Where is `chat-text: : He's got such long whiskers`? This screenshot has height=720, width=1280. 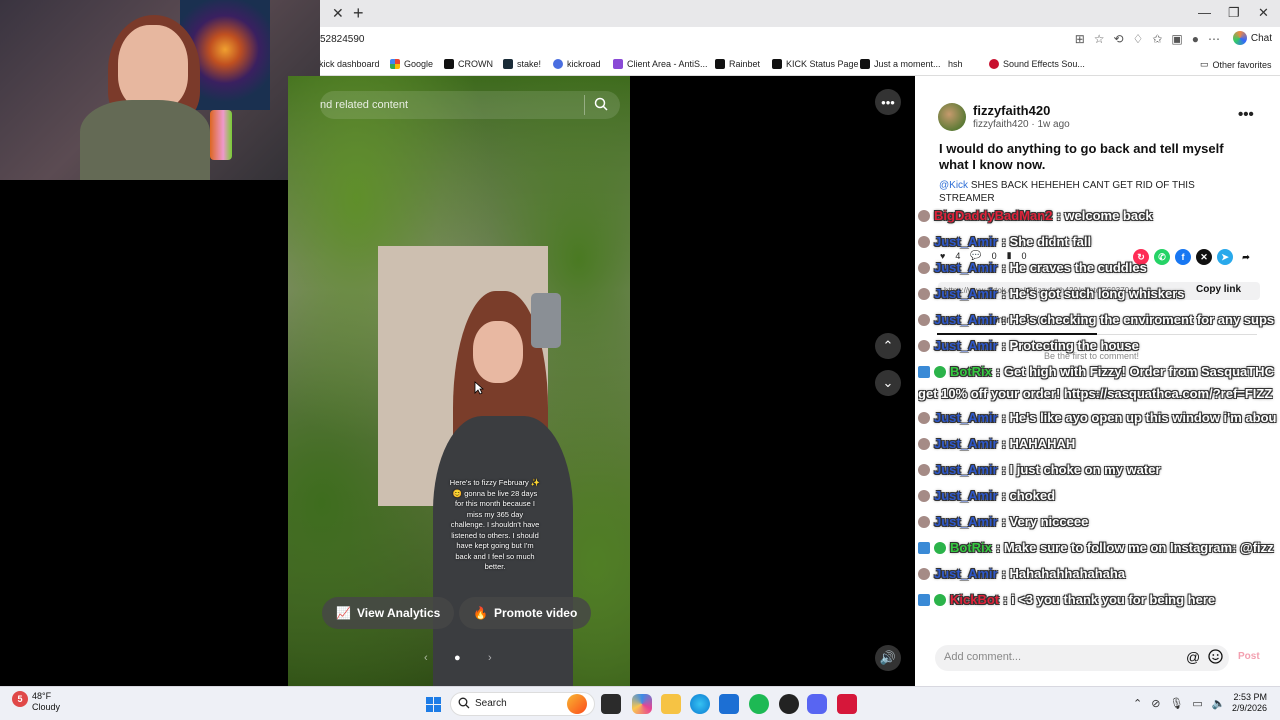
chat-text: : He's got such long whiskers is located at coordinates (1093, 293).